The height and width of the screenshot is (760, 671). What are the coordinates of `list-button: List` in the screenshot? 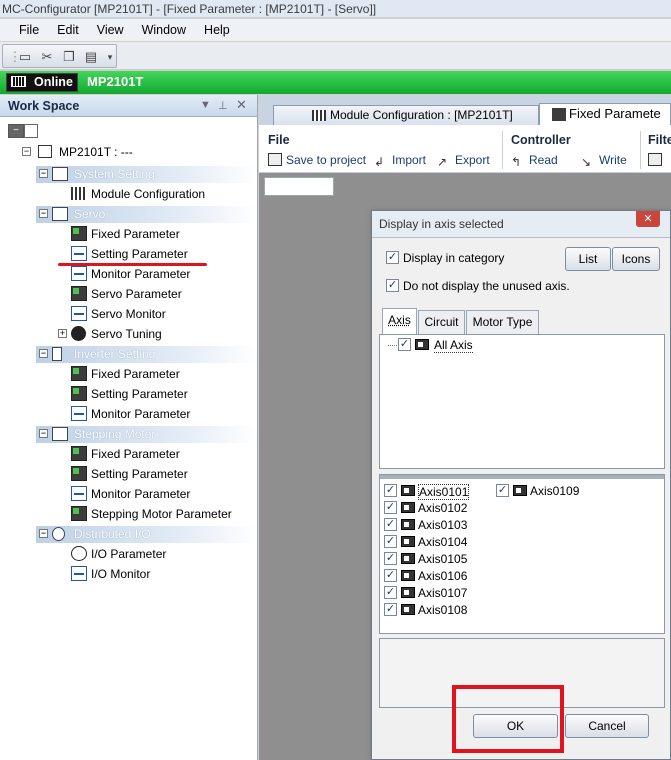 It's located at (588, 259).